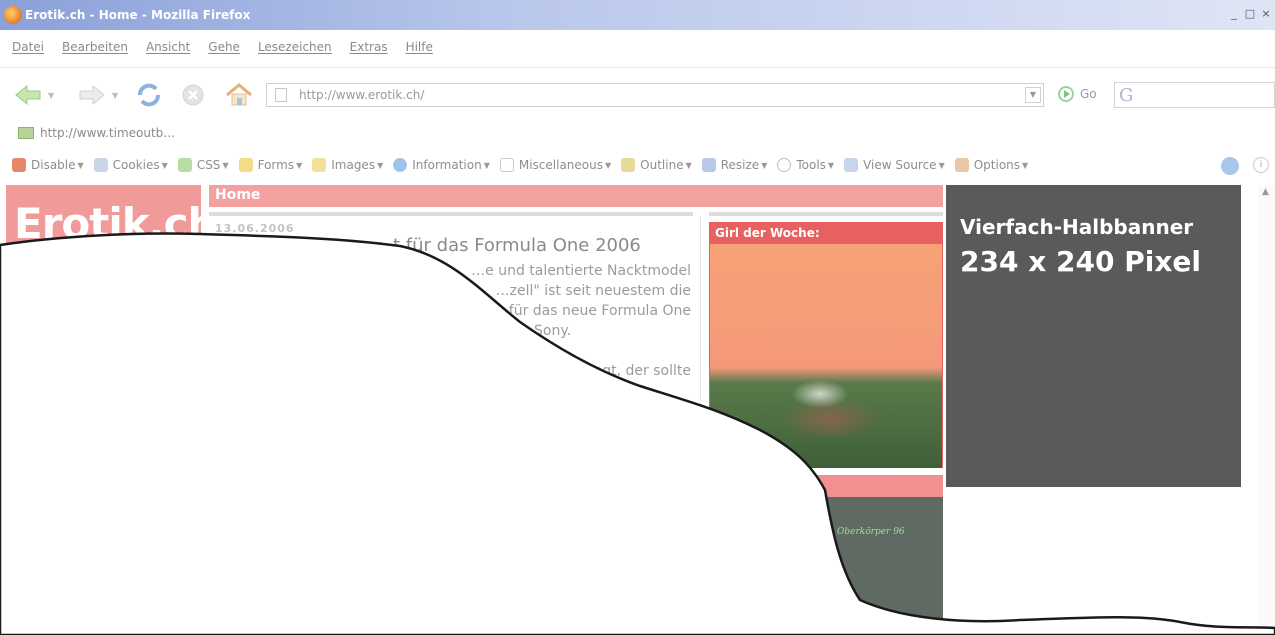  I want to click on vertical-scrollbar: ▲, so click(1266, 410).